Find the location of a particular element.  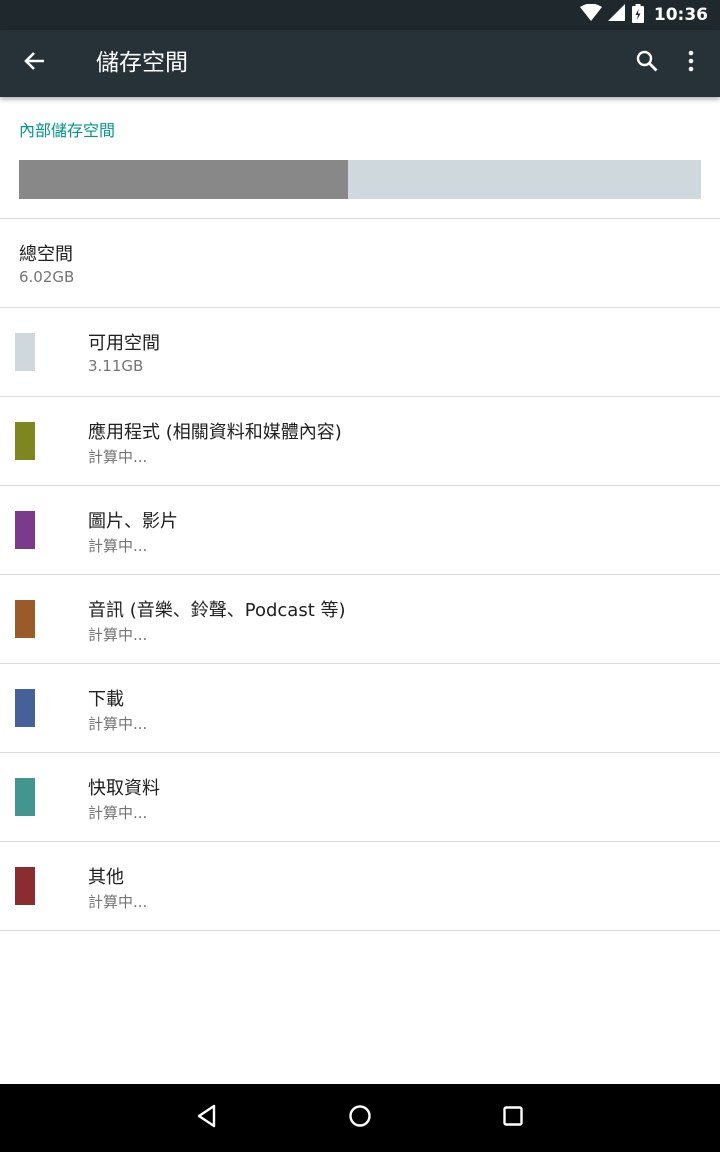

nav-home-button is located at coordinates (360, 1118).